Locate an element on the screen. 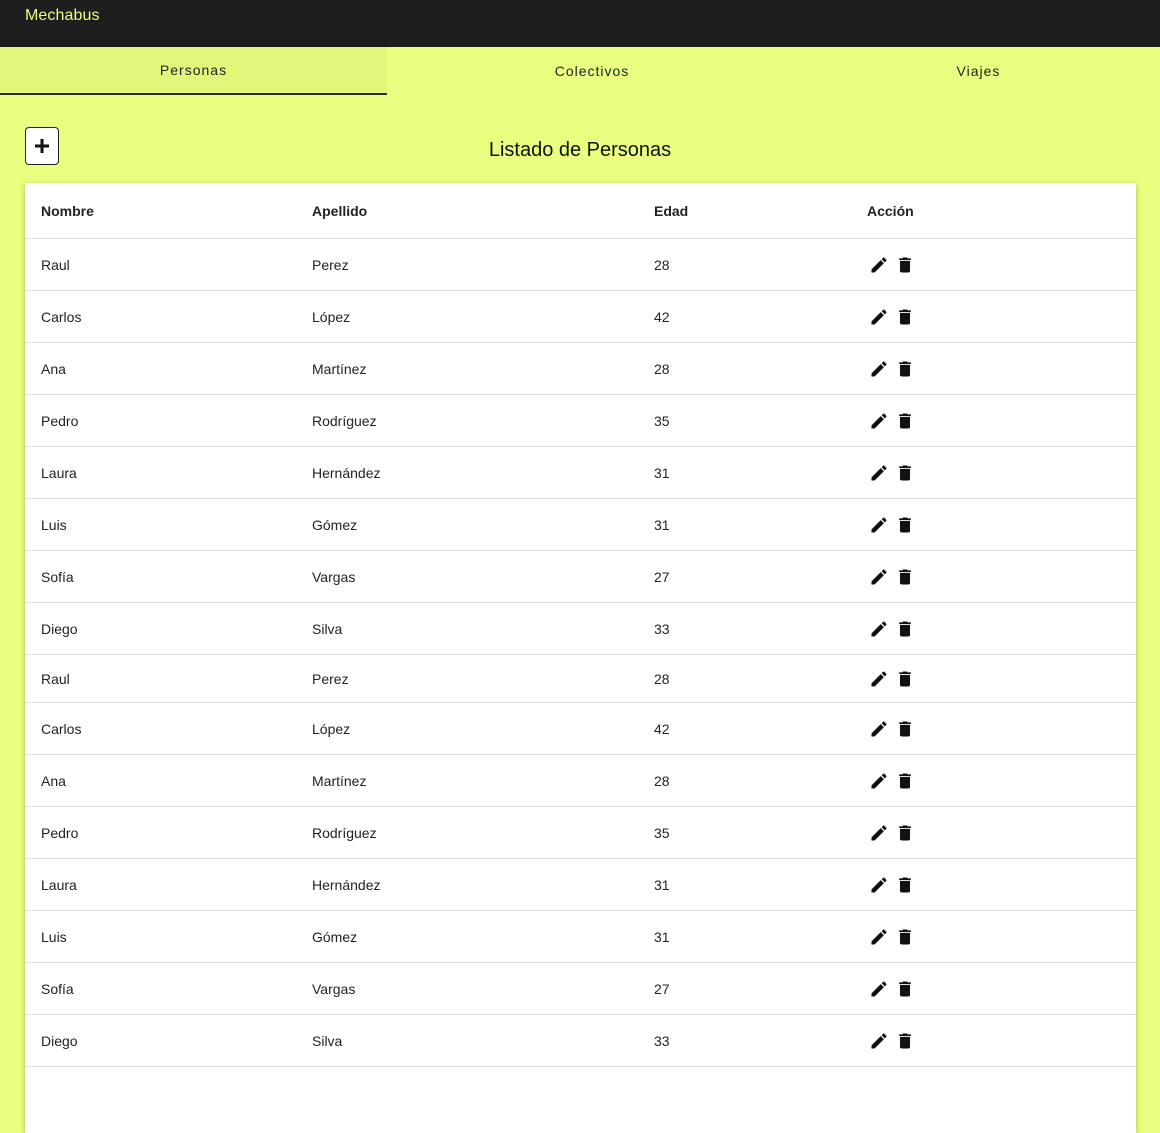  cell-apellido: Gómez is located at coordinates (483, 524).